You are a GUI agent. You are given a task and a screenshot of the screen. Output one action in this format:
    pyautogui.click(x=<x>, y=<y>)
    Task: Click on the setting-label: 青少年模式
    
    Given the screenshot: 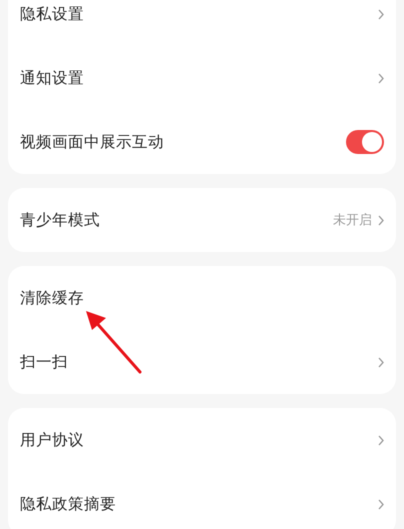 What is the action you would take?
    pyautogui.click(x=173, y=220)
    